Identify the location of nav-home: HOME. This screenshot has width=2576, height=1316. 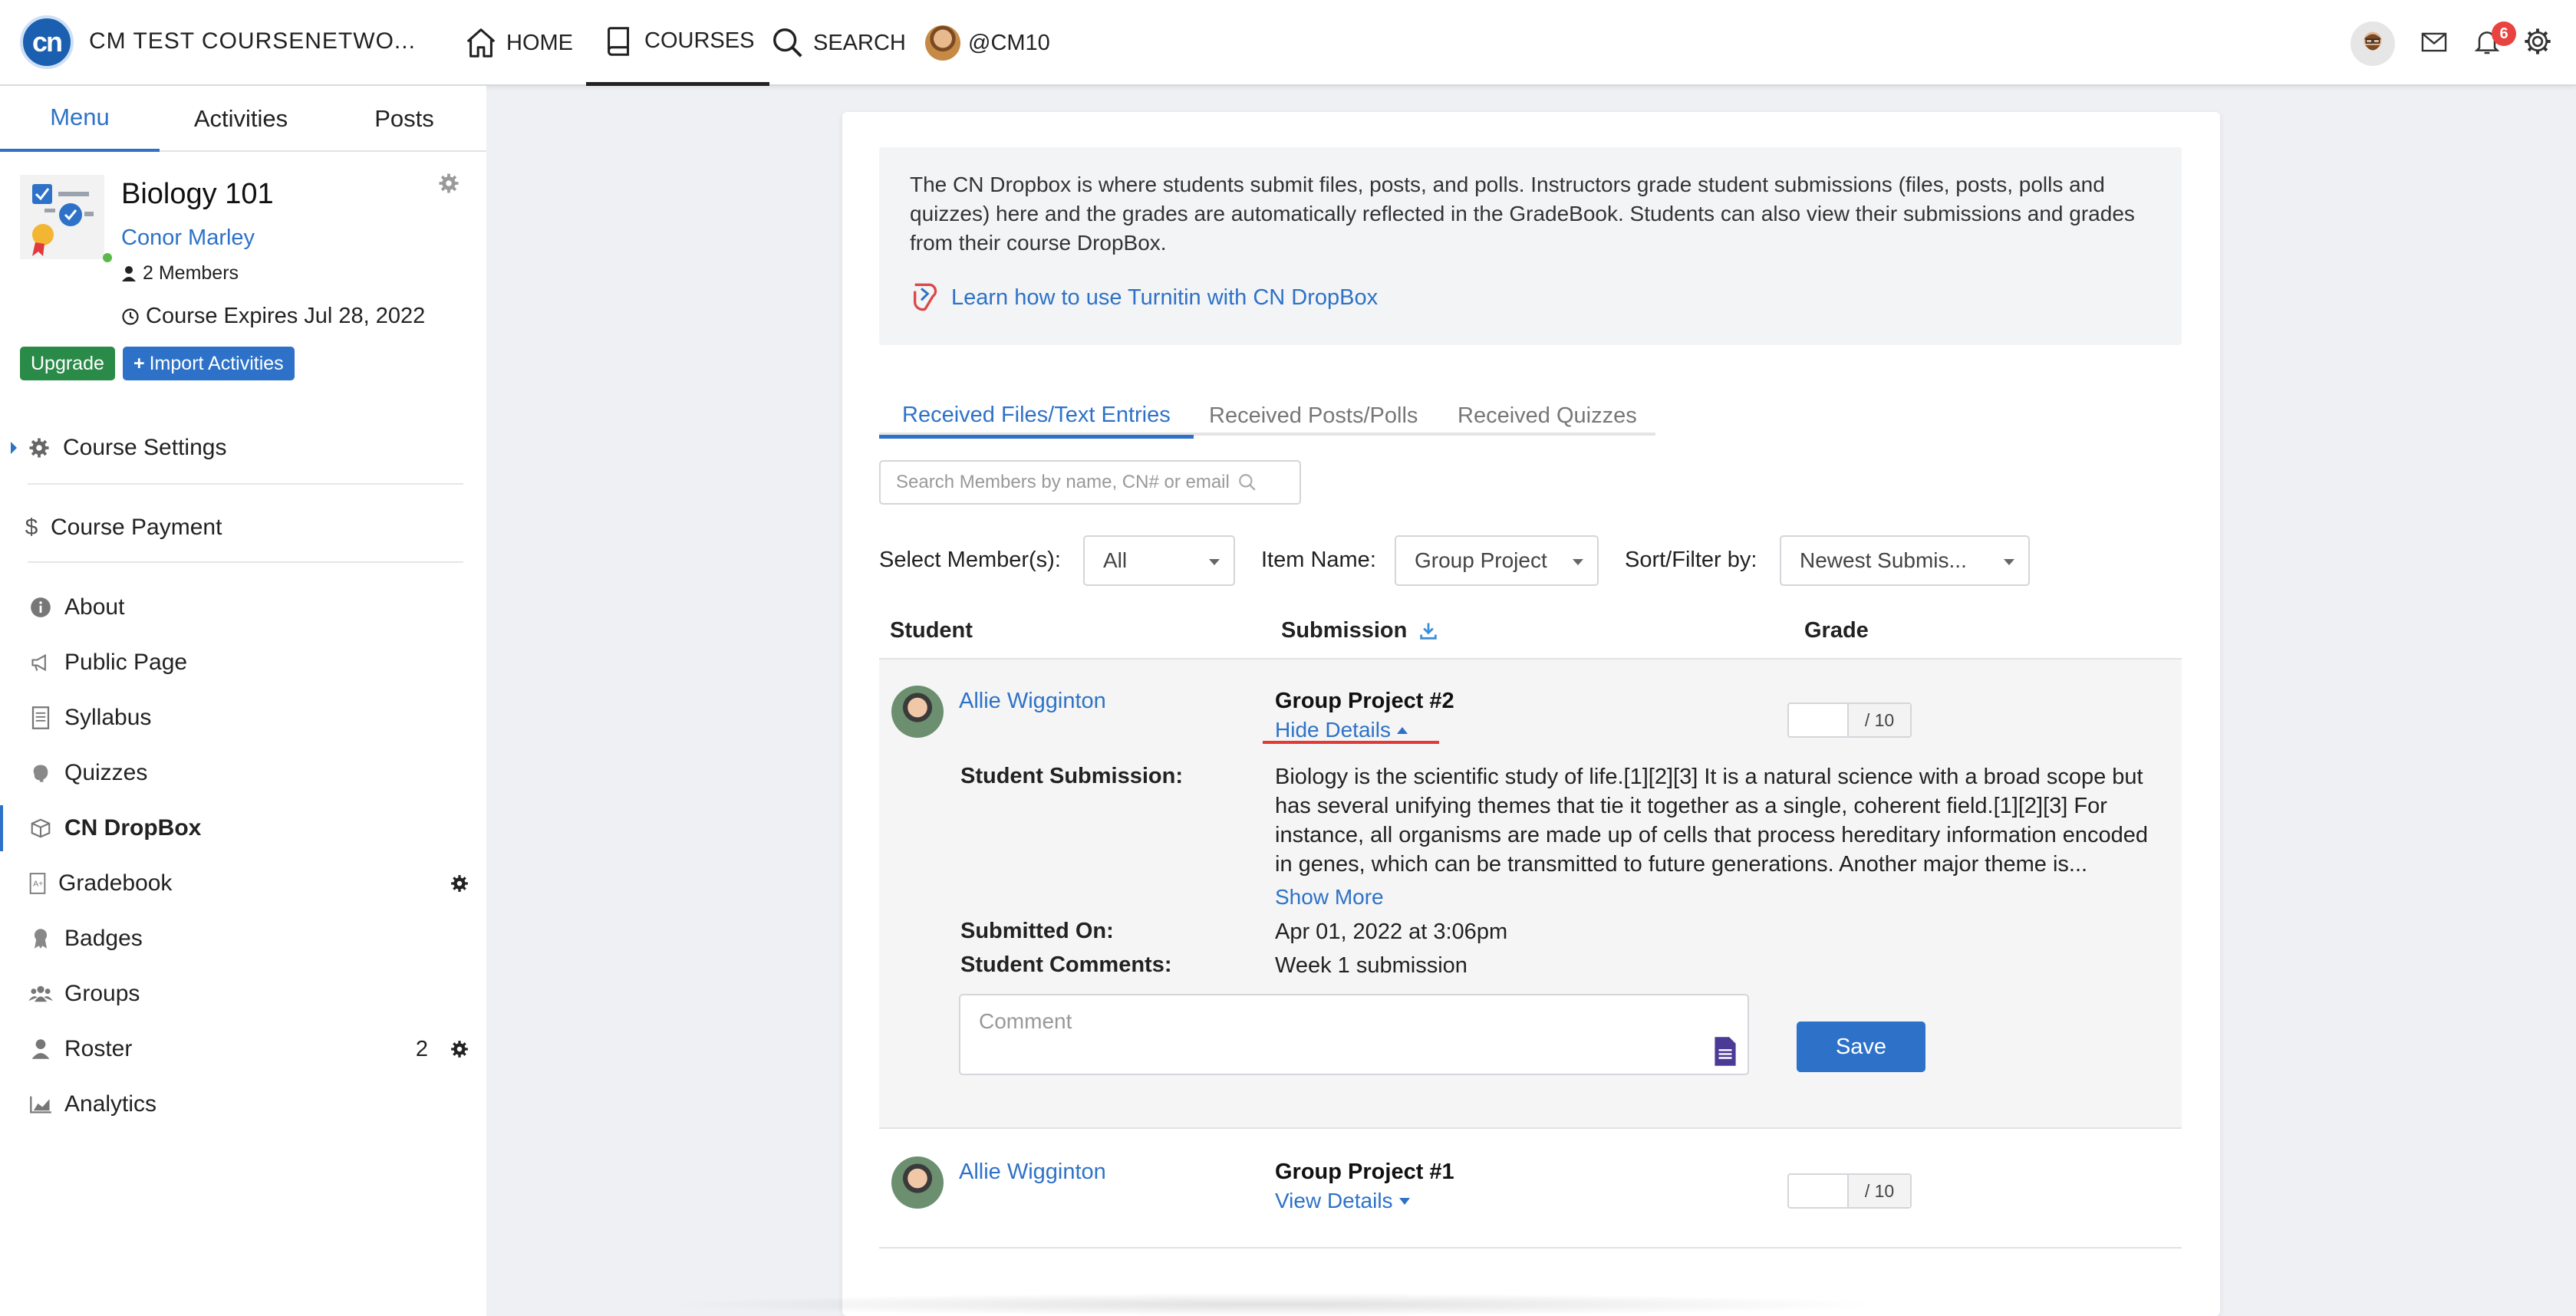
(518, 43).